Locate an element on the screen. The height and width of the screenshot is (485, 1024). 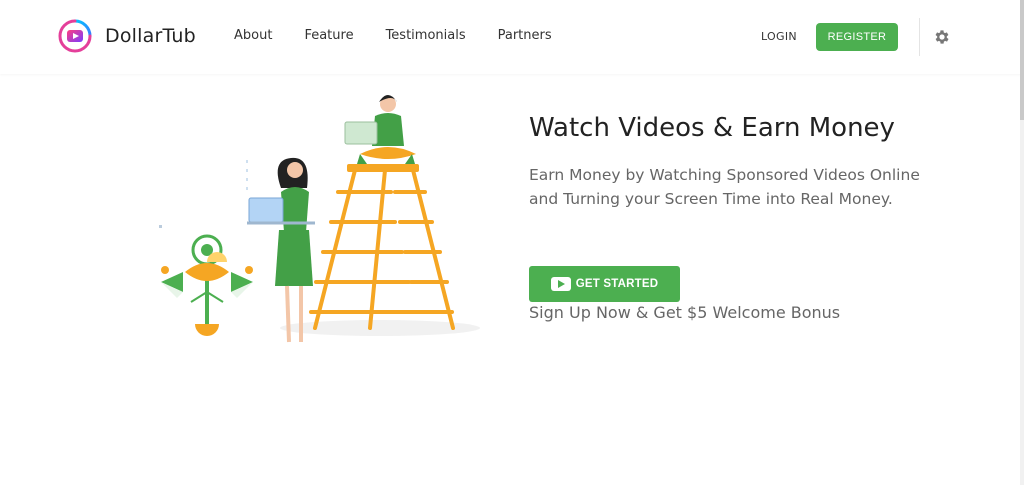
get-started-button: GET STARTED is located at coordinates (604, 284).